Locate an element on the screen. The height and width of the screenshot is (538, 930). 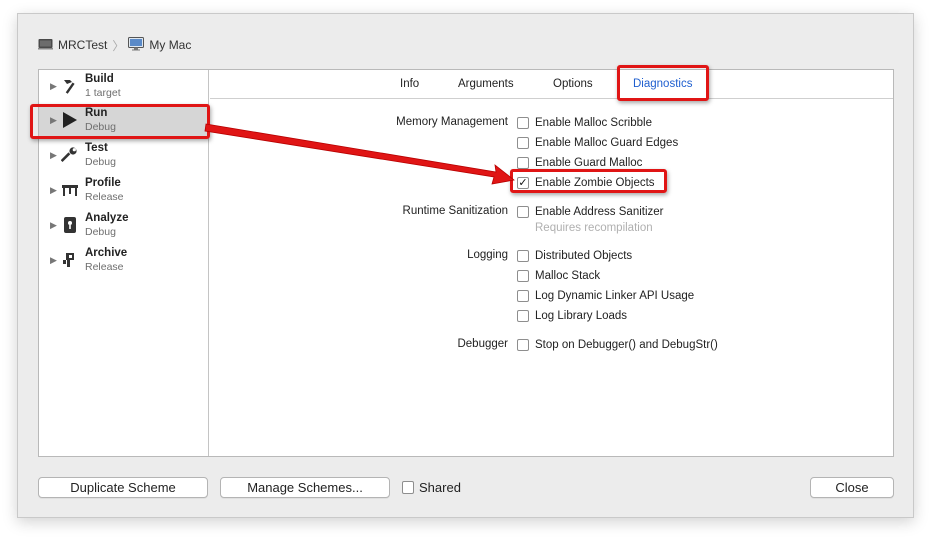
sidebar-item-profile: ▶ Profile Release is located at coordinates (123, 190).